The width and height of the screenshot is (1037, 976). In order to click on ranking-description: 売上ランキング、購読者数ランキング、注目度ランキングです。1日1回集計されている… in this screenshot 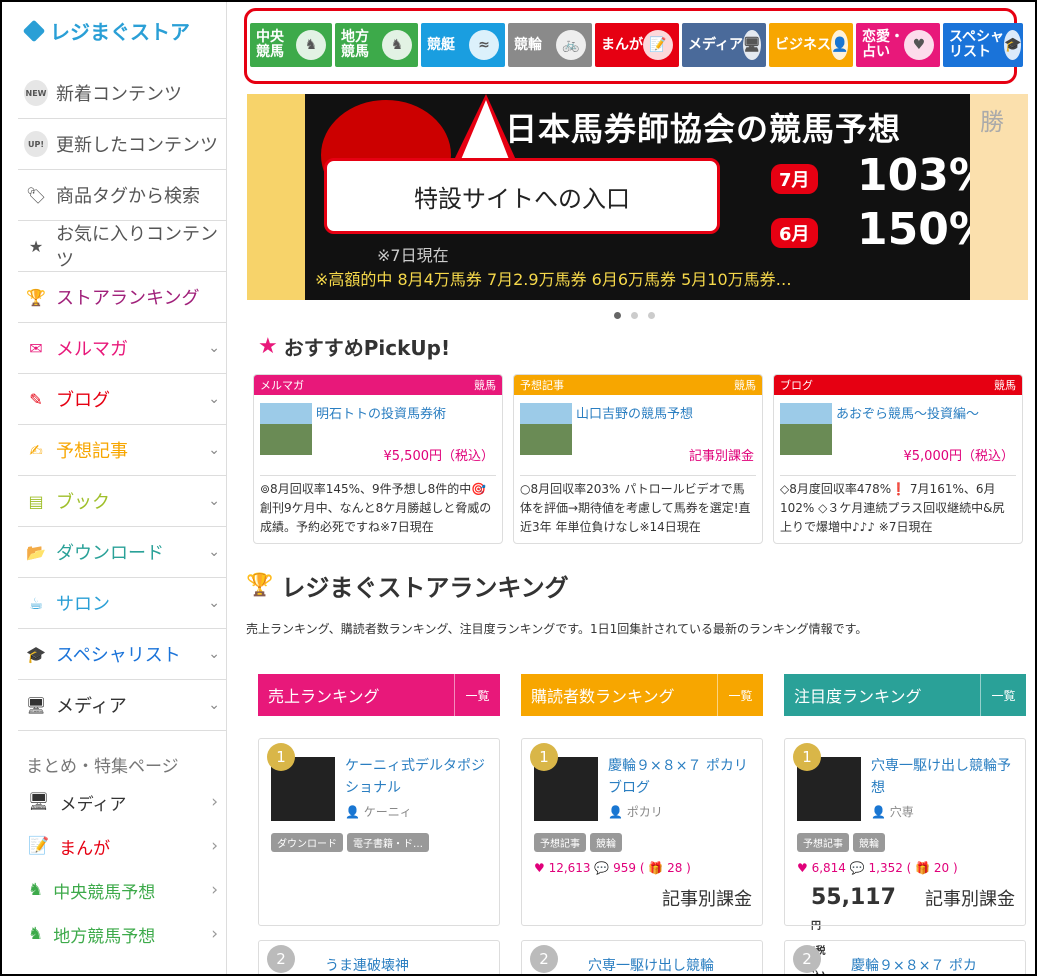, I will do `click(557, 629)`.